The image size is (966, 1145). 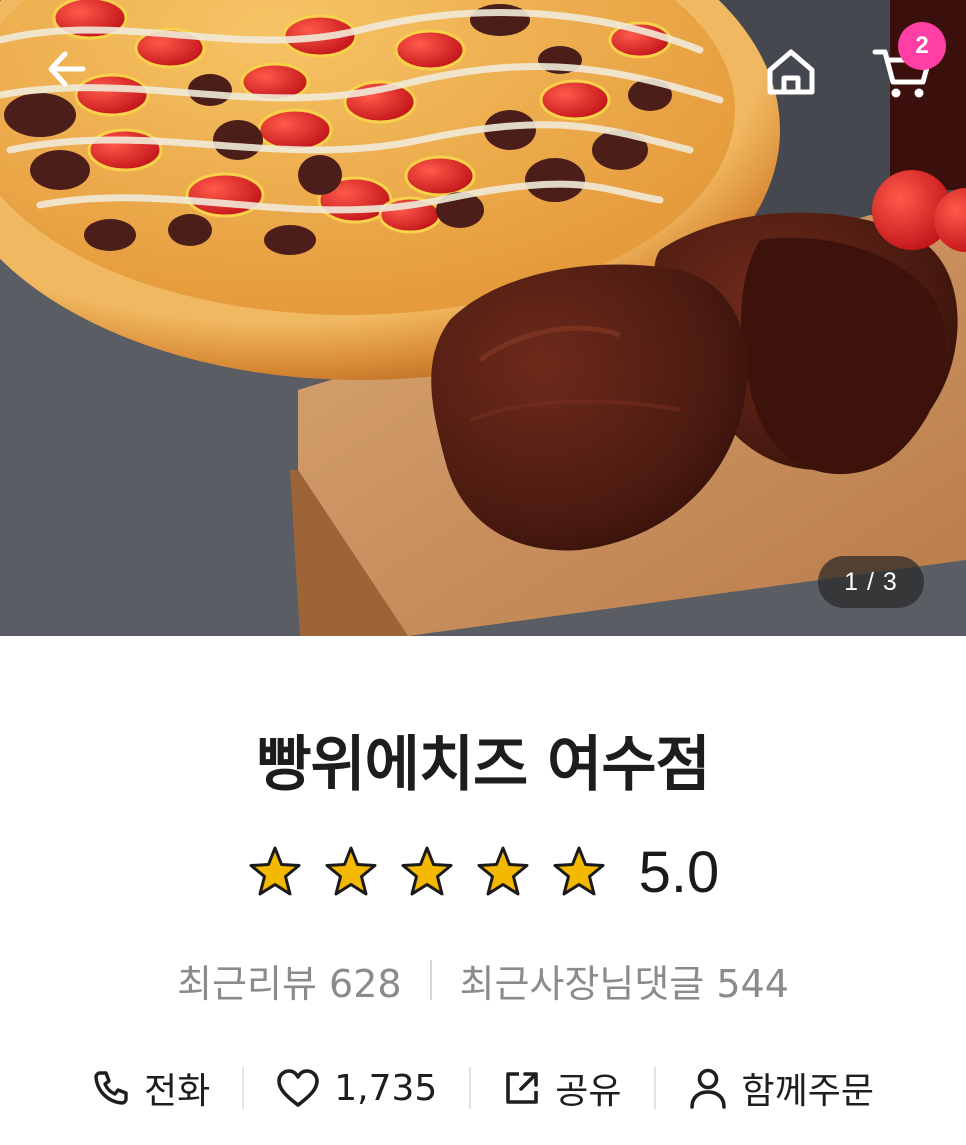 I want to click on arrow-left-icon, so click(x=67, y=69).